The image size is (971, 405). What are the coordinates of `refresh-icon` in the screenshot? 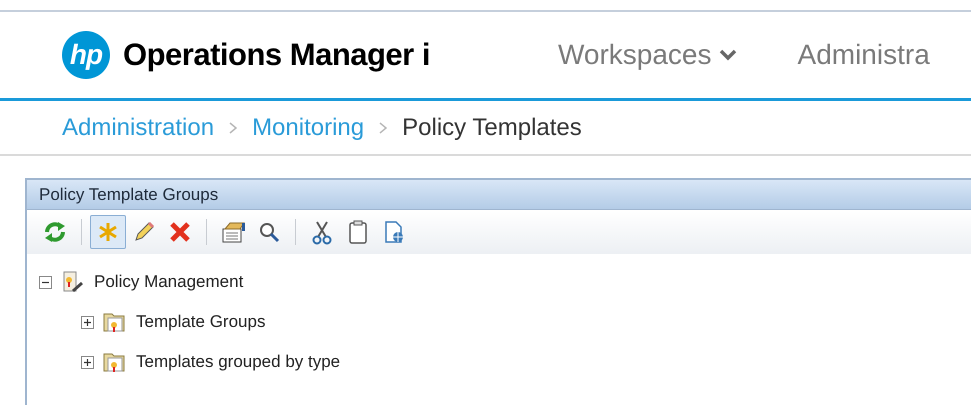 It's located at (55, 232).